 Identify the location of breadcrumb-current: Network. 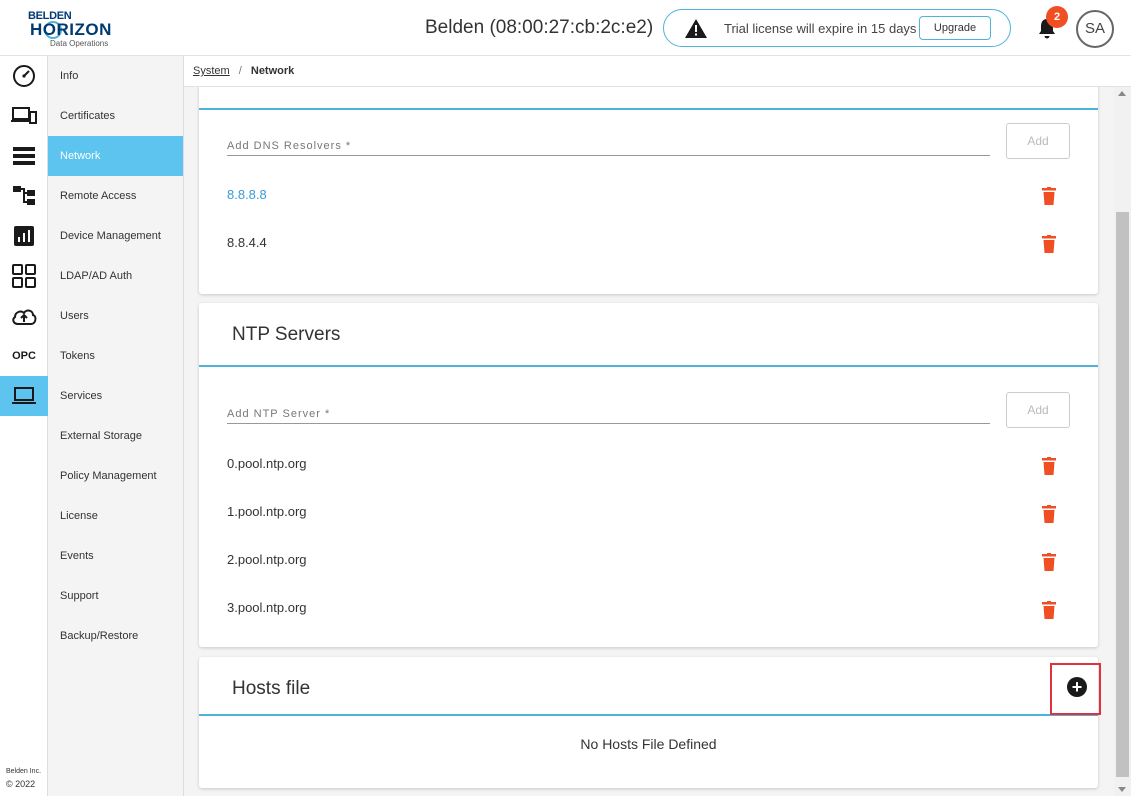
(272, 71).